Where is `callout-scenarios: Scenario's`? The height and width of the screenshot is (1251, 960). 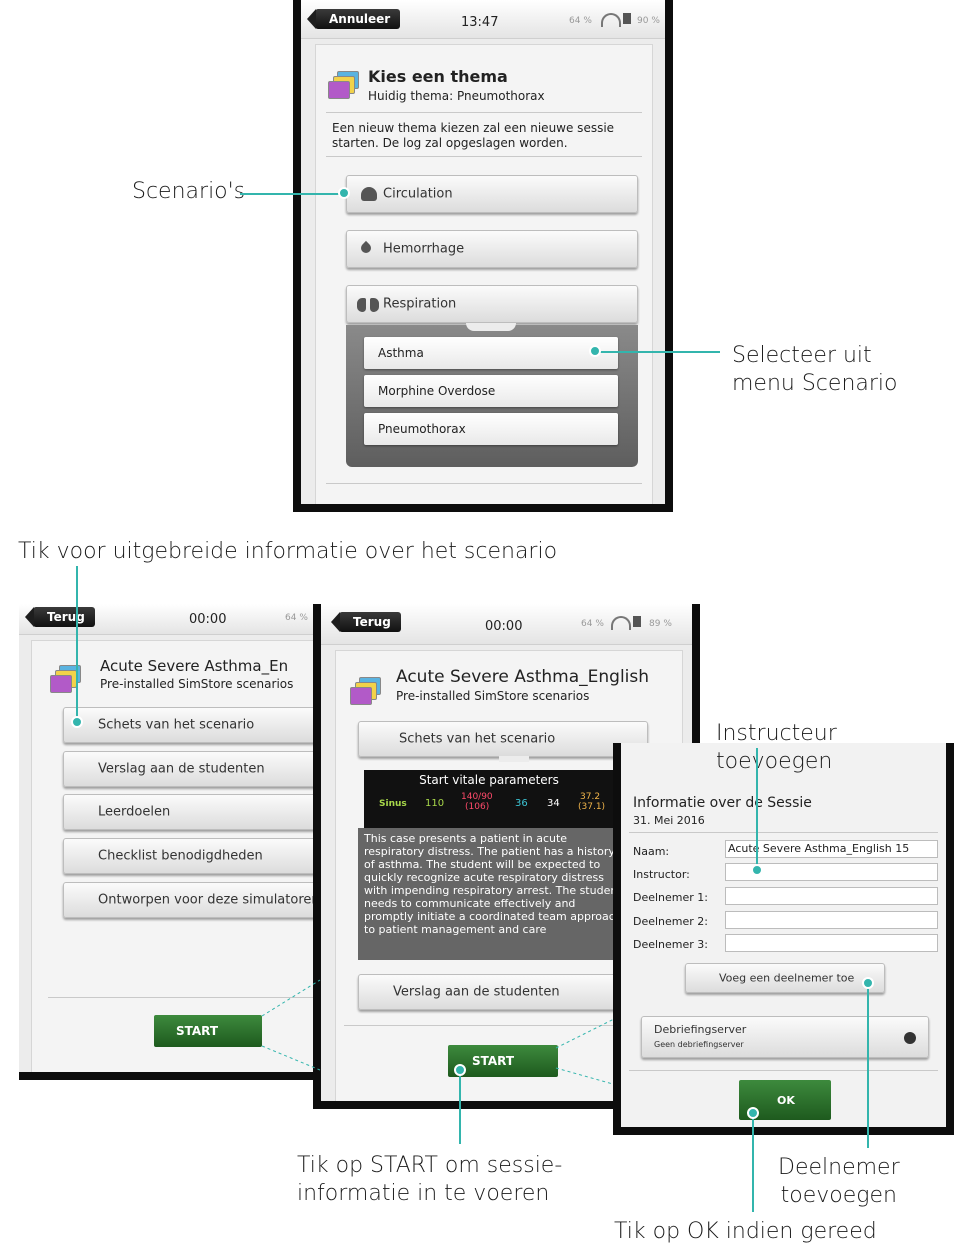
callout-scenarios: Scenario's is located at coordinates (189, 191).